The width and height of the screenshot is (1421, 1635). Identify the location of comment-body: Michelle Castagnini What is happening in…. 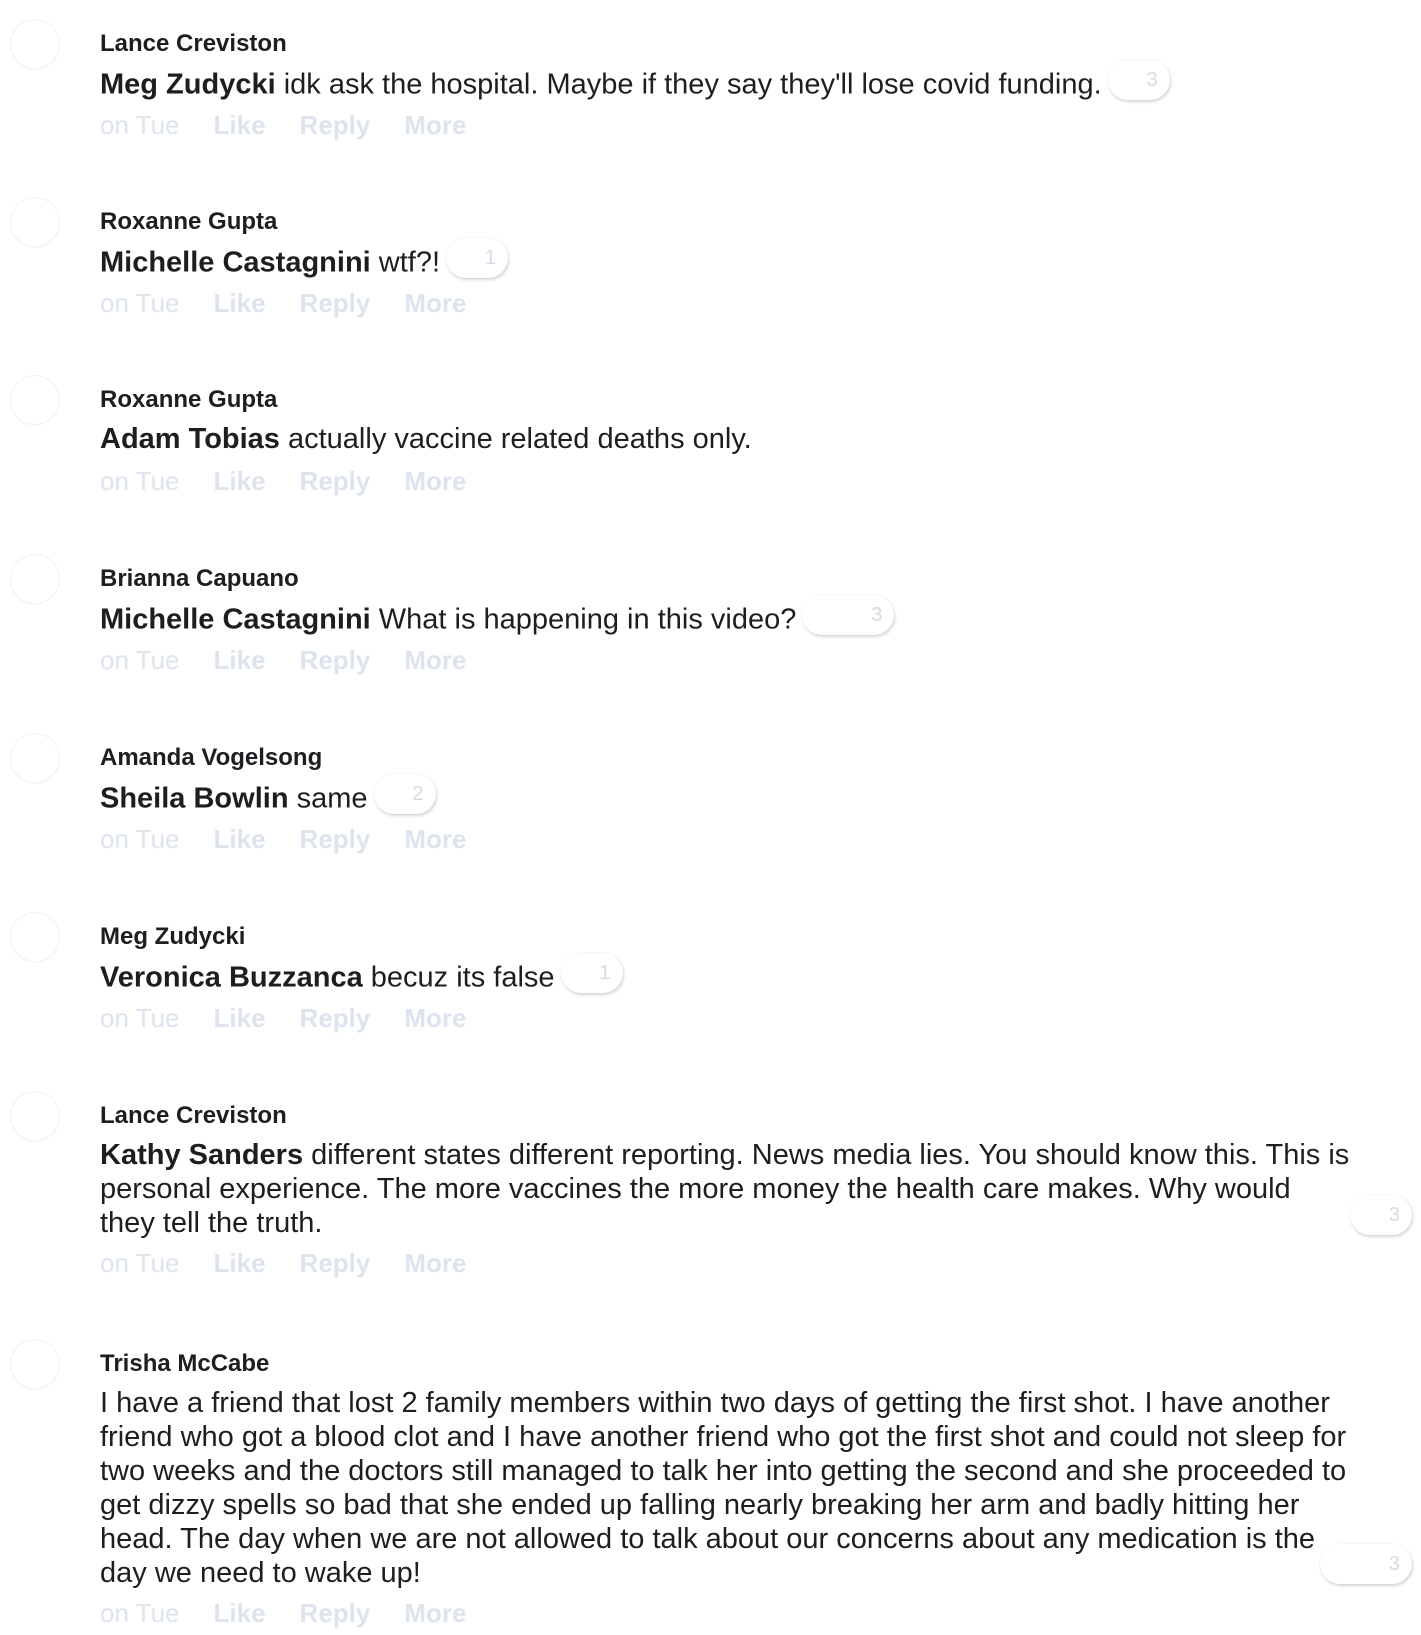
(497, 618).